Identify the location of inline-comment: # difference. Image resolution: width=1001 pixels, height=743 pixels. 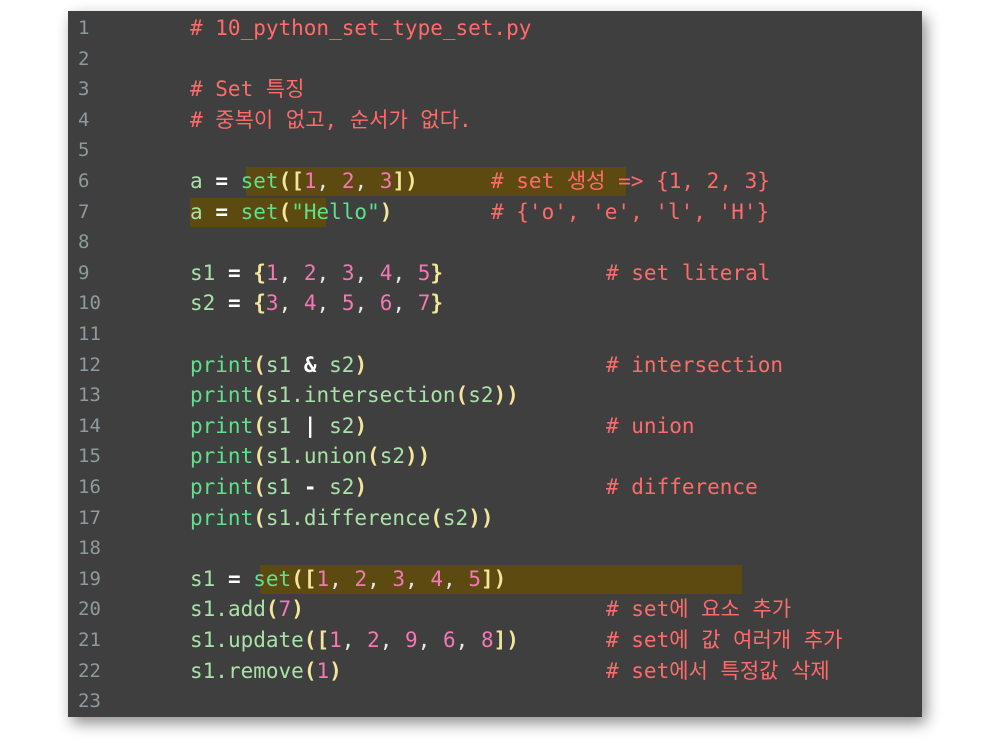
(682, 487).